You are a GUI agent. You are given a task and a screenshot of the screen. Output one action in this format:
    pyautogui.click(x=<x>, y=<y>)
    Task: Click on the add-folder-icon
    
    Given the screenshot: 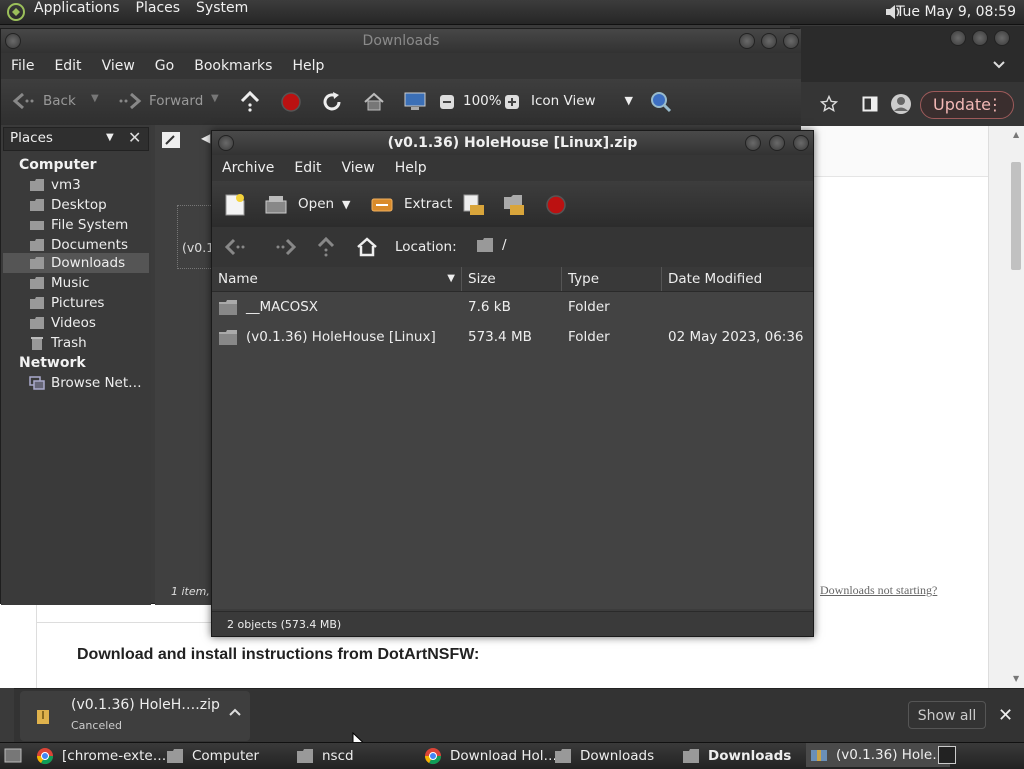 What is the action you would take?
    pyautogui.click(x=514, y=205)
    